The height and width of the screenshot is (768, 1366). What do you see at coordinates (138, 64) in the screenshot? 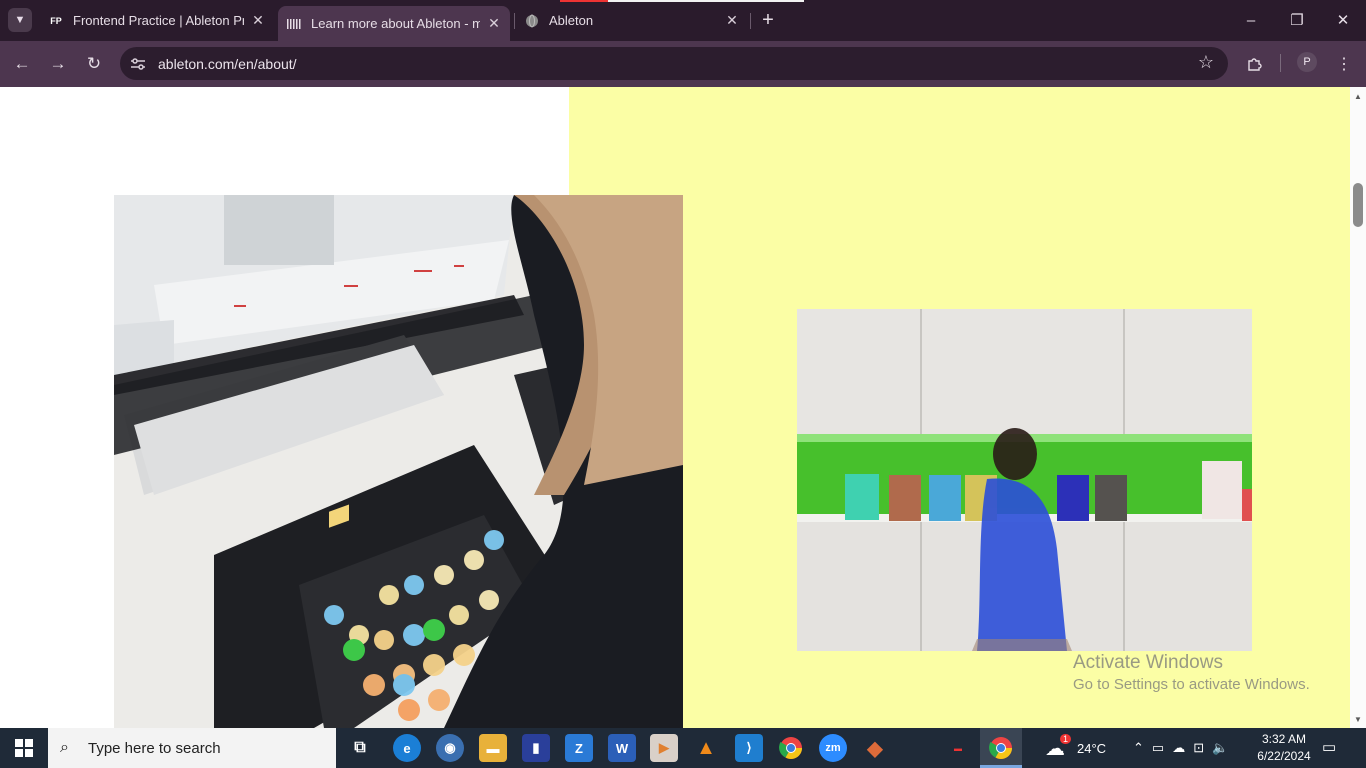
I see `site-info-icon` at bounding box center [138, 64].